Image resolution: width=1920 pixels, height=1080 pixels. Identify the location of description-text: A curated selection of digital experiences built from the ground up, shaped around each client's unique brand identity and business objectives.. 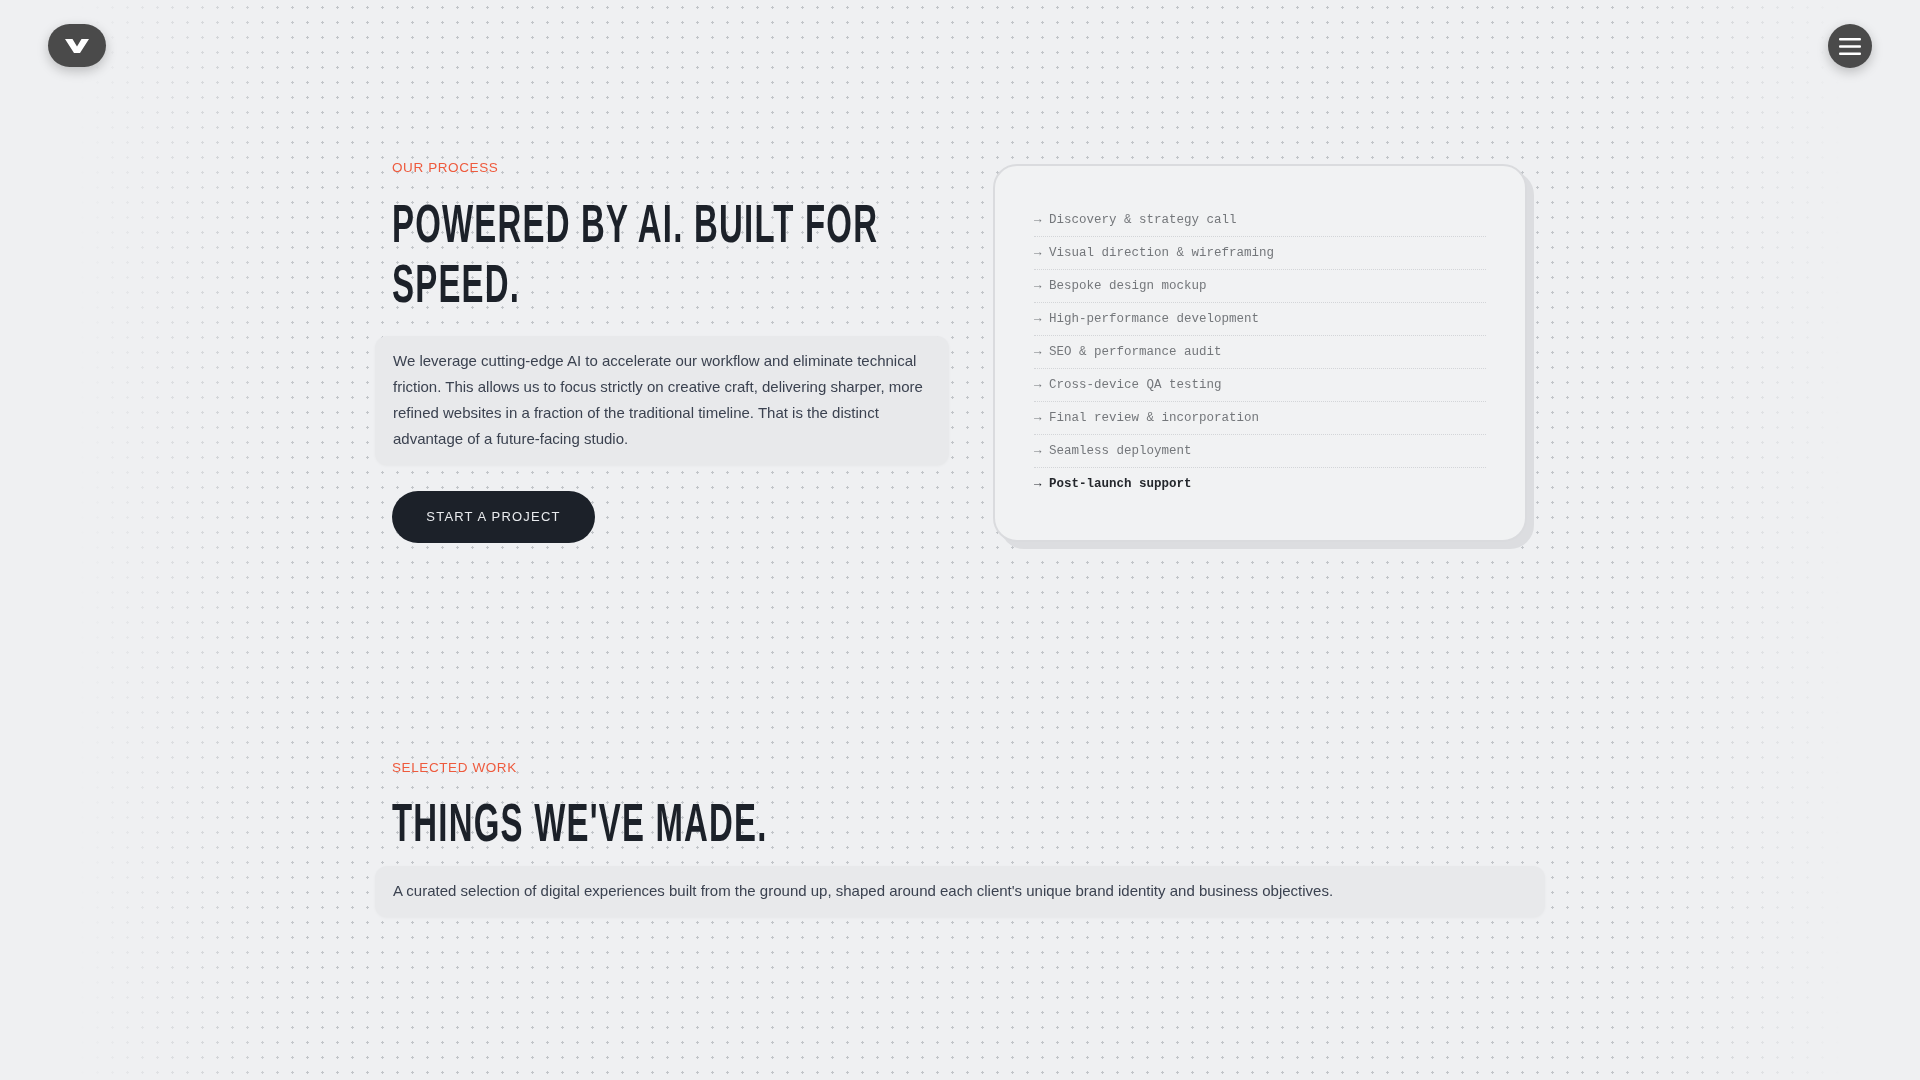
(864, 891).